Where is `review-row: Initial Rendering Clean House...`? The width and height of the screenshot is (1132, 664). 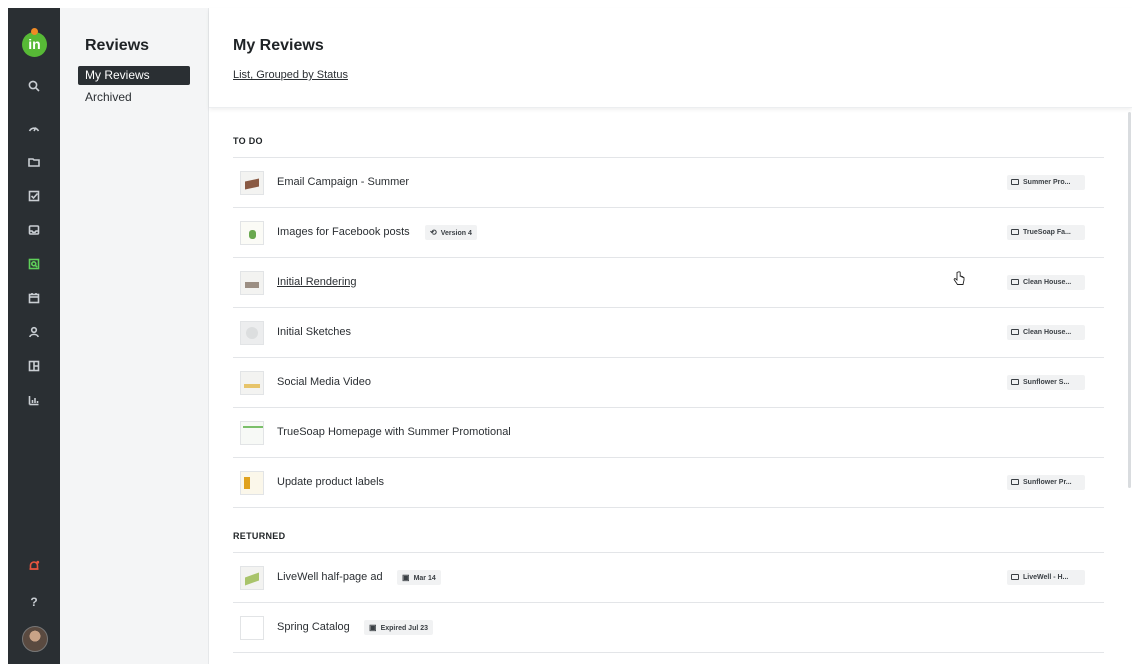 review-row: Initial Rendering Clean House... is located at coordinates (668, 283).